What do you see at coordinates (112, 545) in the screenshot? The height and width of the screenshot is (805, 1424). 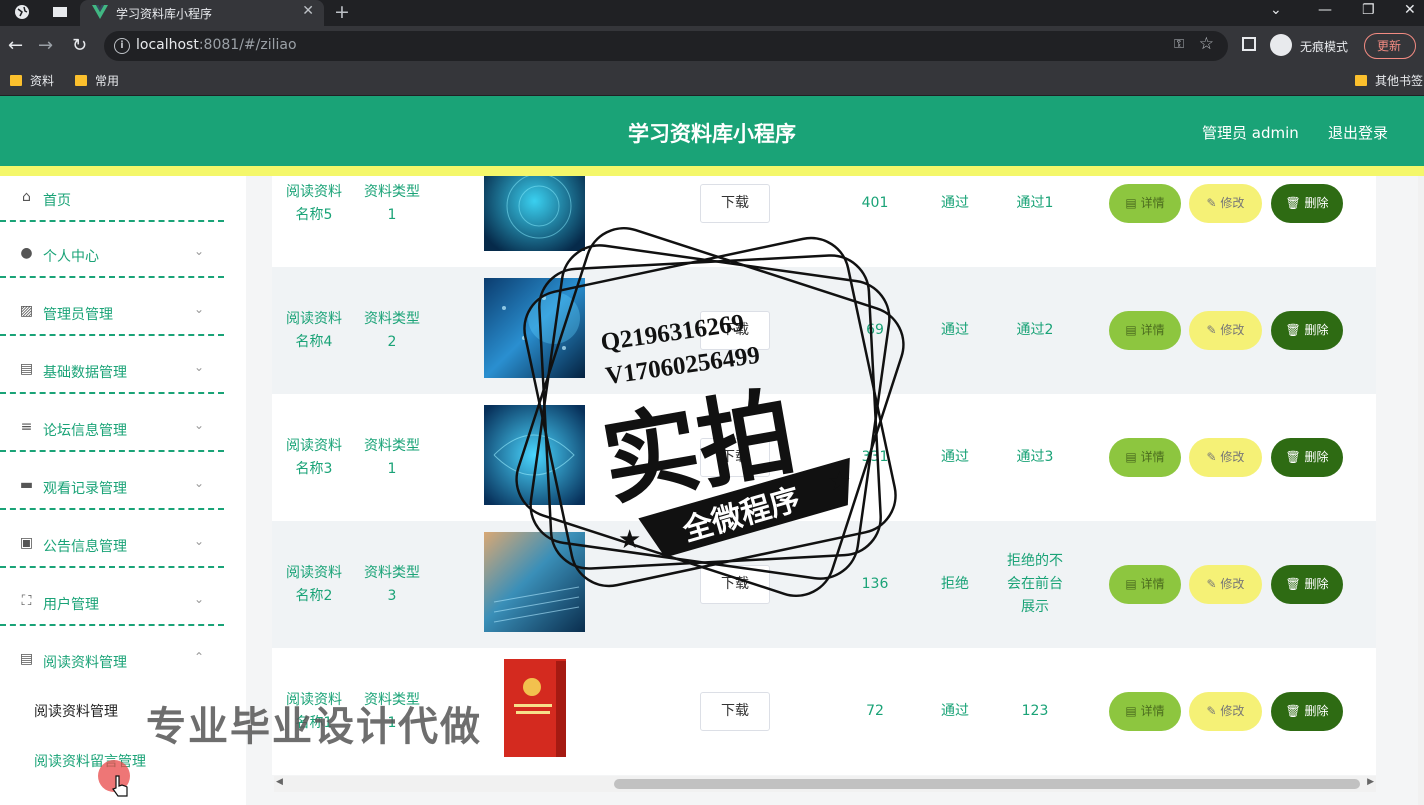 I see `sidebar-item-announcements: ▣ 公告信息管理 ⌄` at bounding box center [112, 545].